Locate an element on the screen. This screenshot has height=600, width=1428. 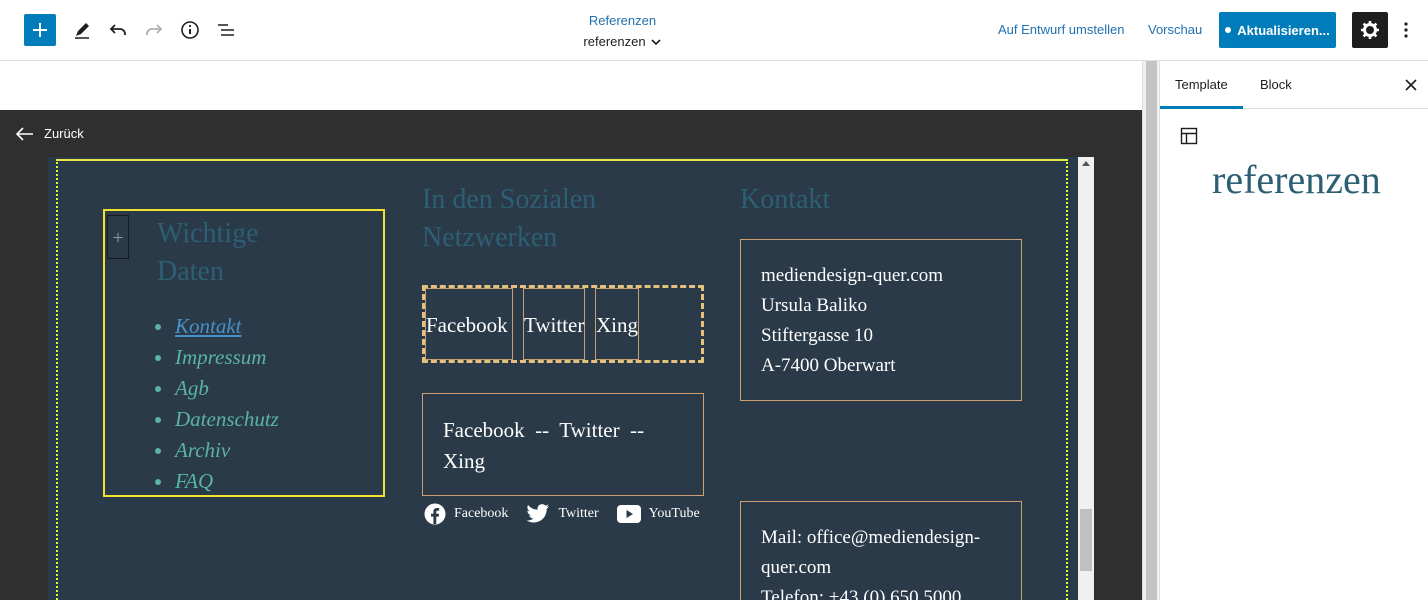
address-line: A-7400 Oberwart is located at coordinates (828, 365).